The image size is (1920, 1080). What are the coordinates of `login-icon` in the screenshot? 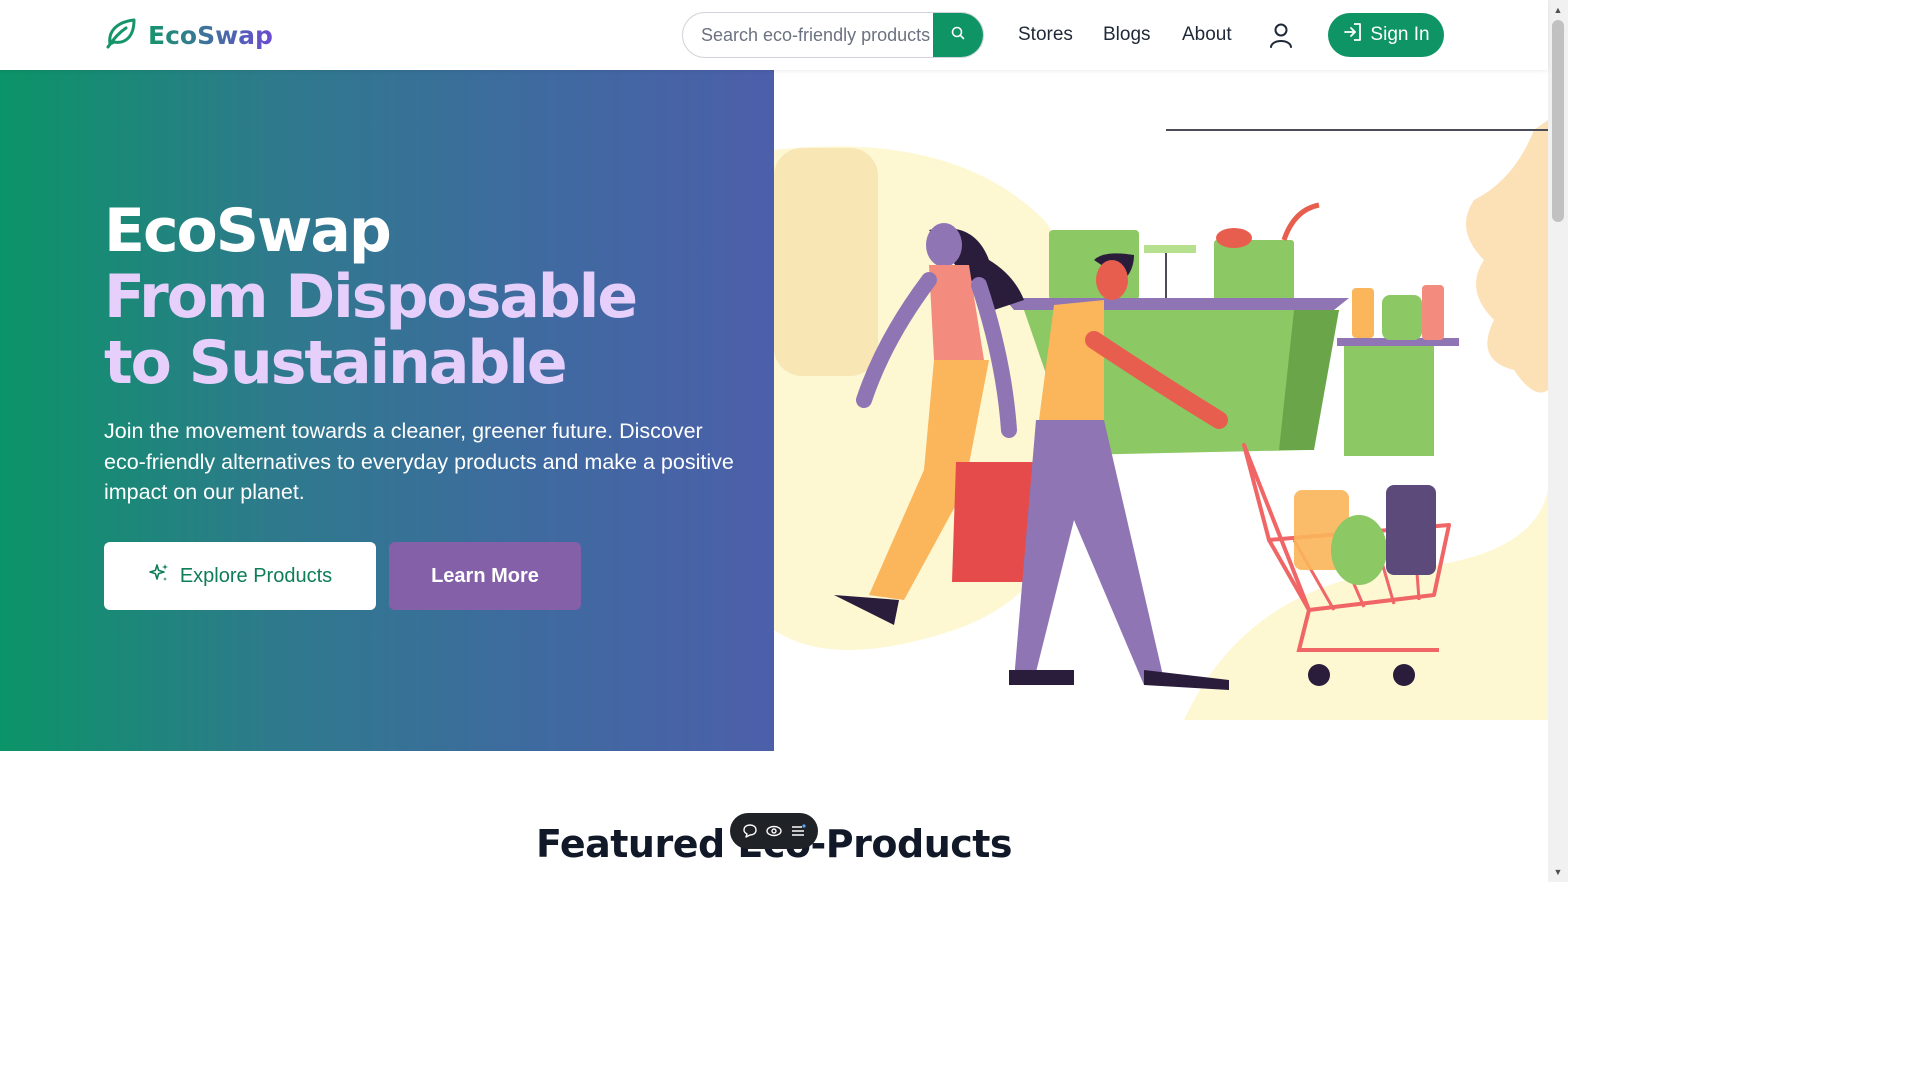 It's located at (1353, 35).